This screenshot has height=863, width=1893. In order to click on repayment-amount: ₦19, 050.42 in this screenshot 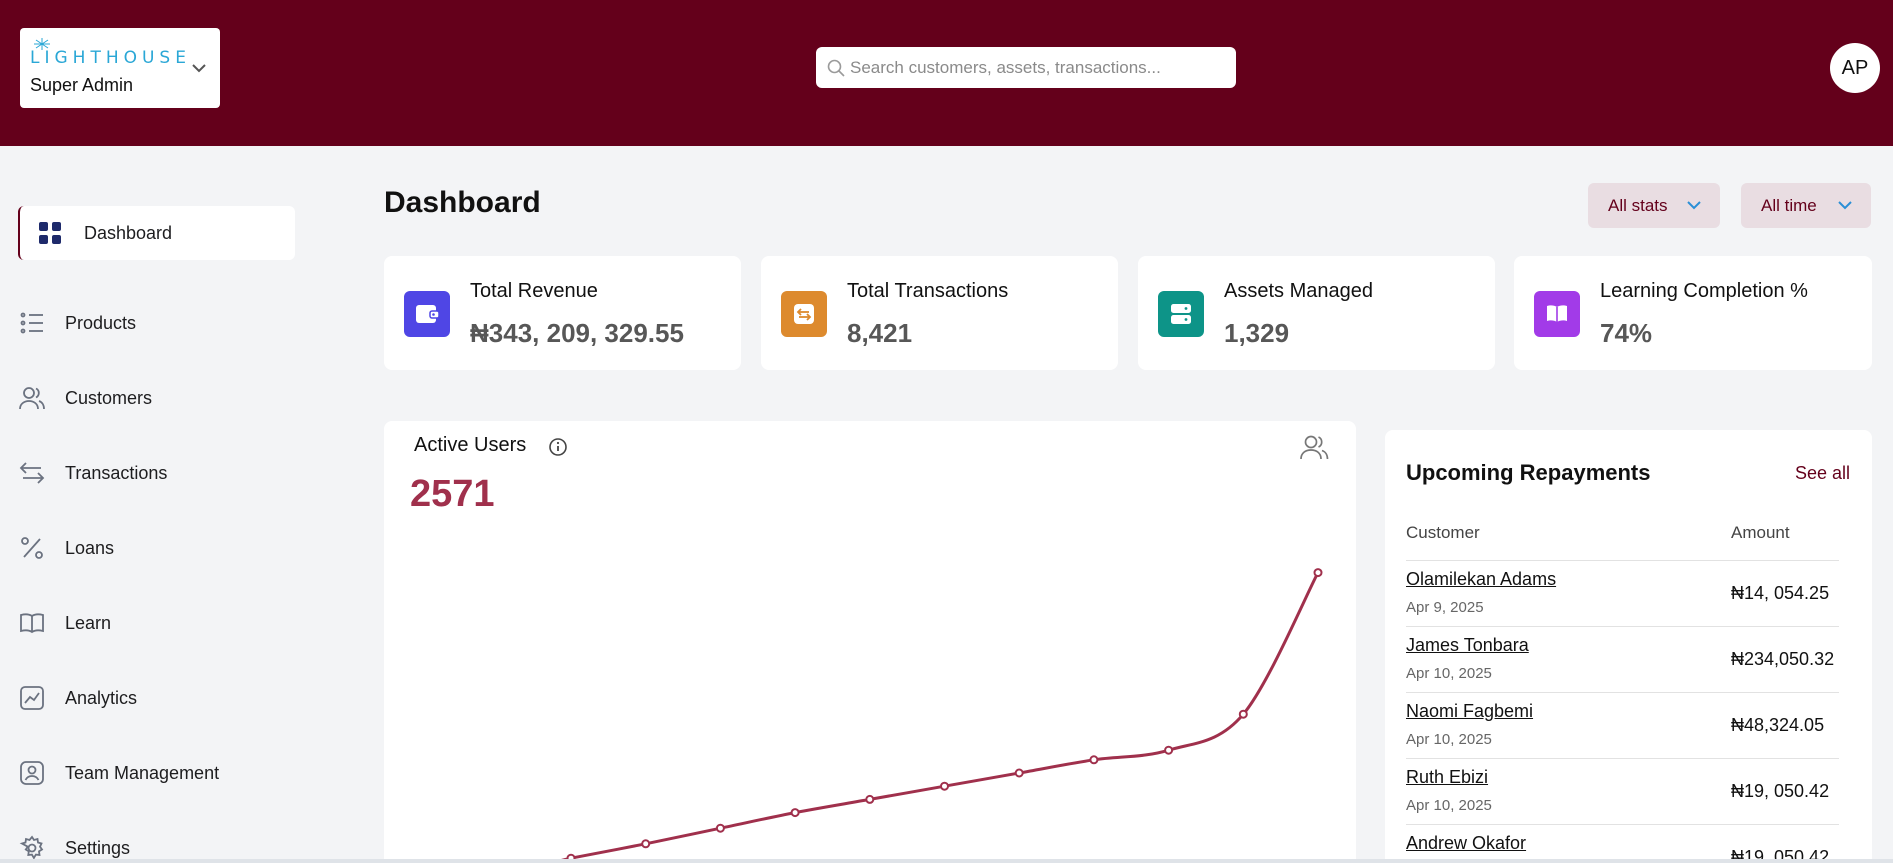, I will do `click(1780, 791)`.